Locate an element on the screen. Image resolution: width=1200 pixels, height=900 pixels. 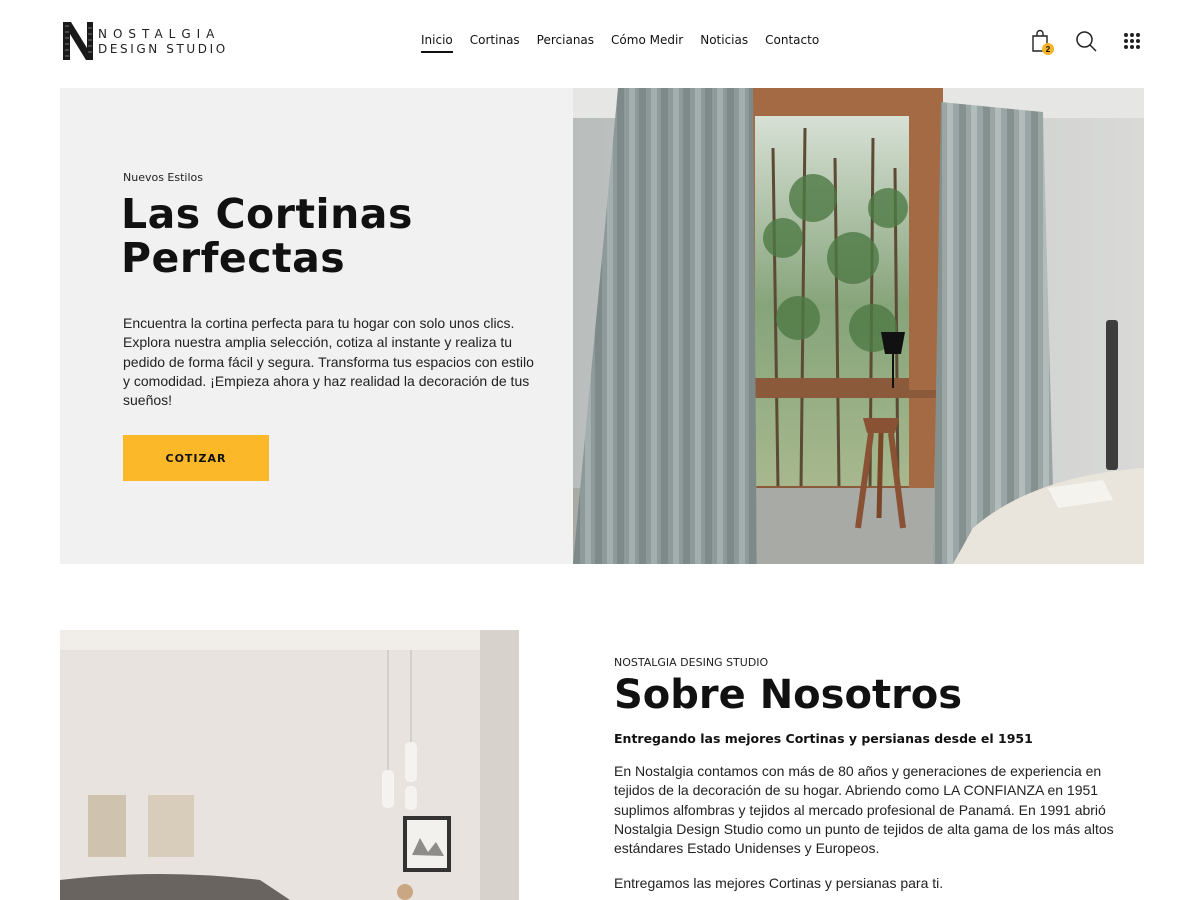
search-icon is located at coordinates (1086, 41).